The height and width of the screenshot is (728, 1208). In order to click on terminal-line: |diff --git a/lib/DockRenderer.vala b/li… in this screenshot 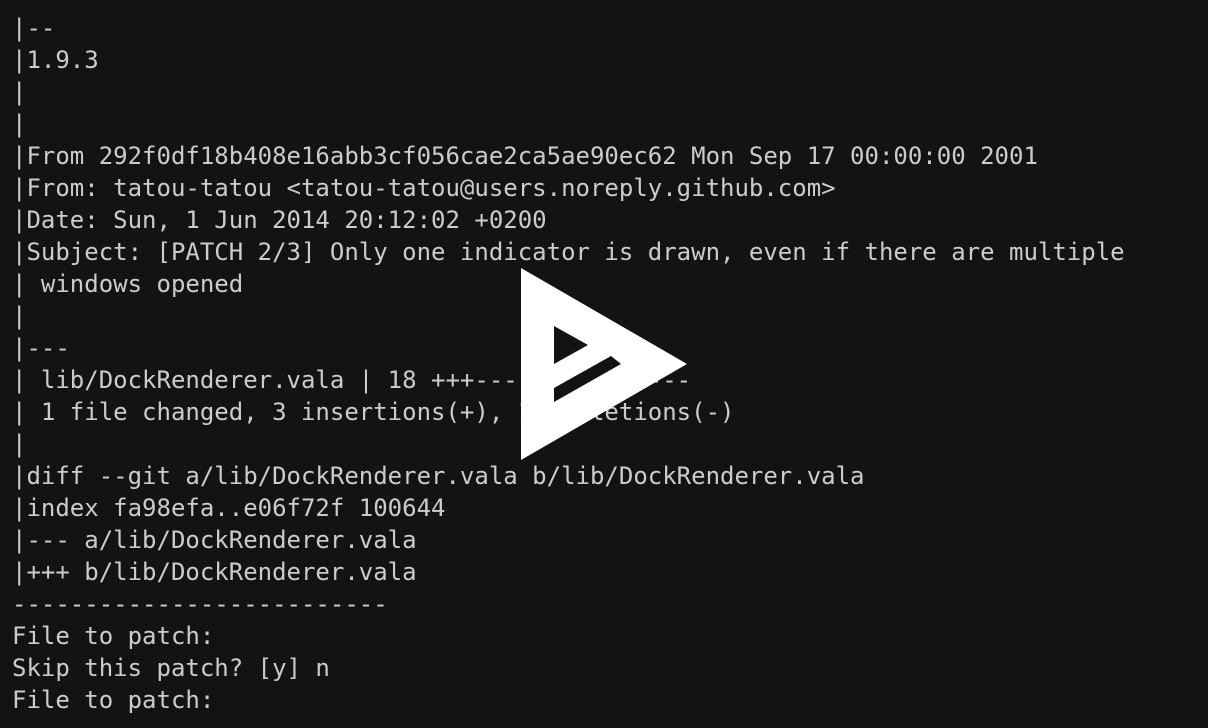, I will do `click(438, 476)`.